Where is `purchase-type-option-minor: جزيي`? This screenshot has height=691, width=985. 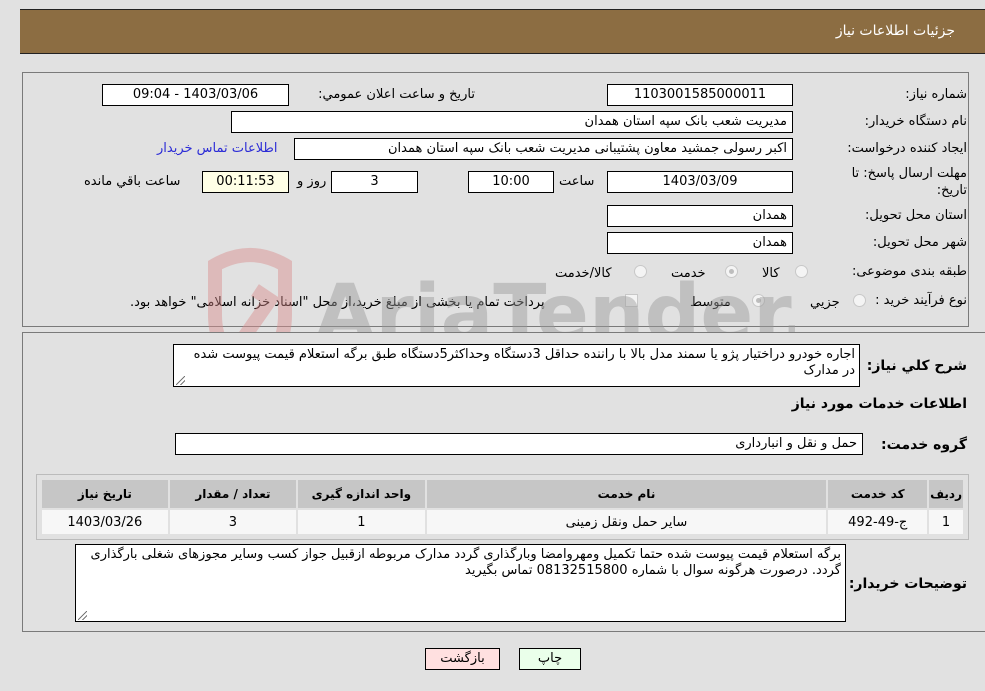 purchase-type-option-minor: جزيي is located at coordinates (825, 302).